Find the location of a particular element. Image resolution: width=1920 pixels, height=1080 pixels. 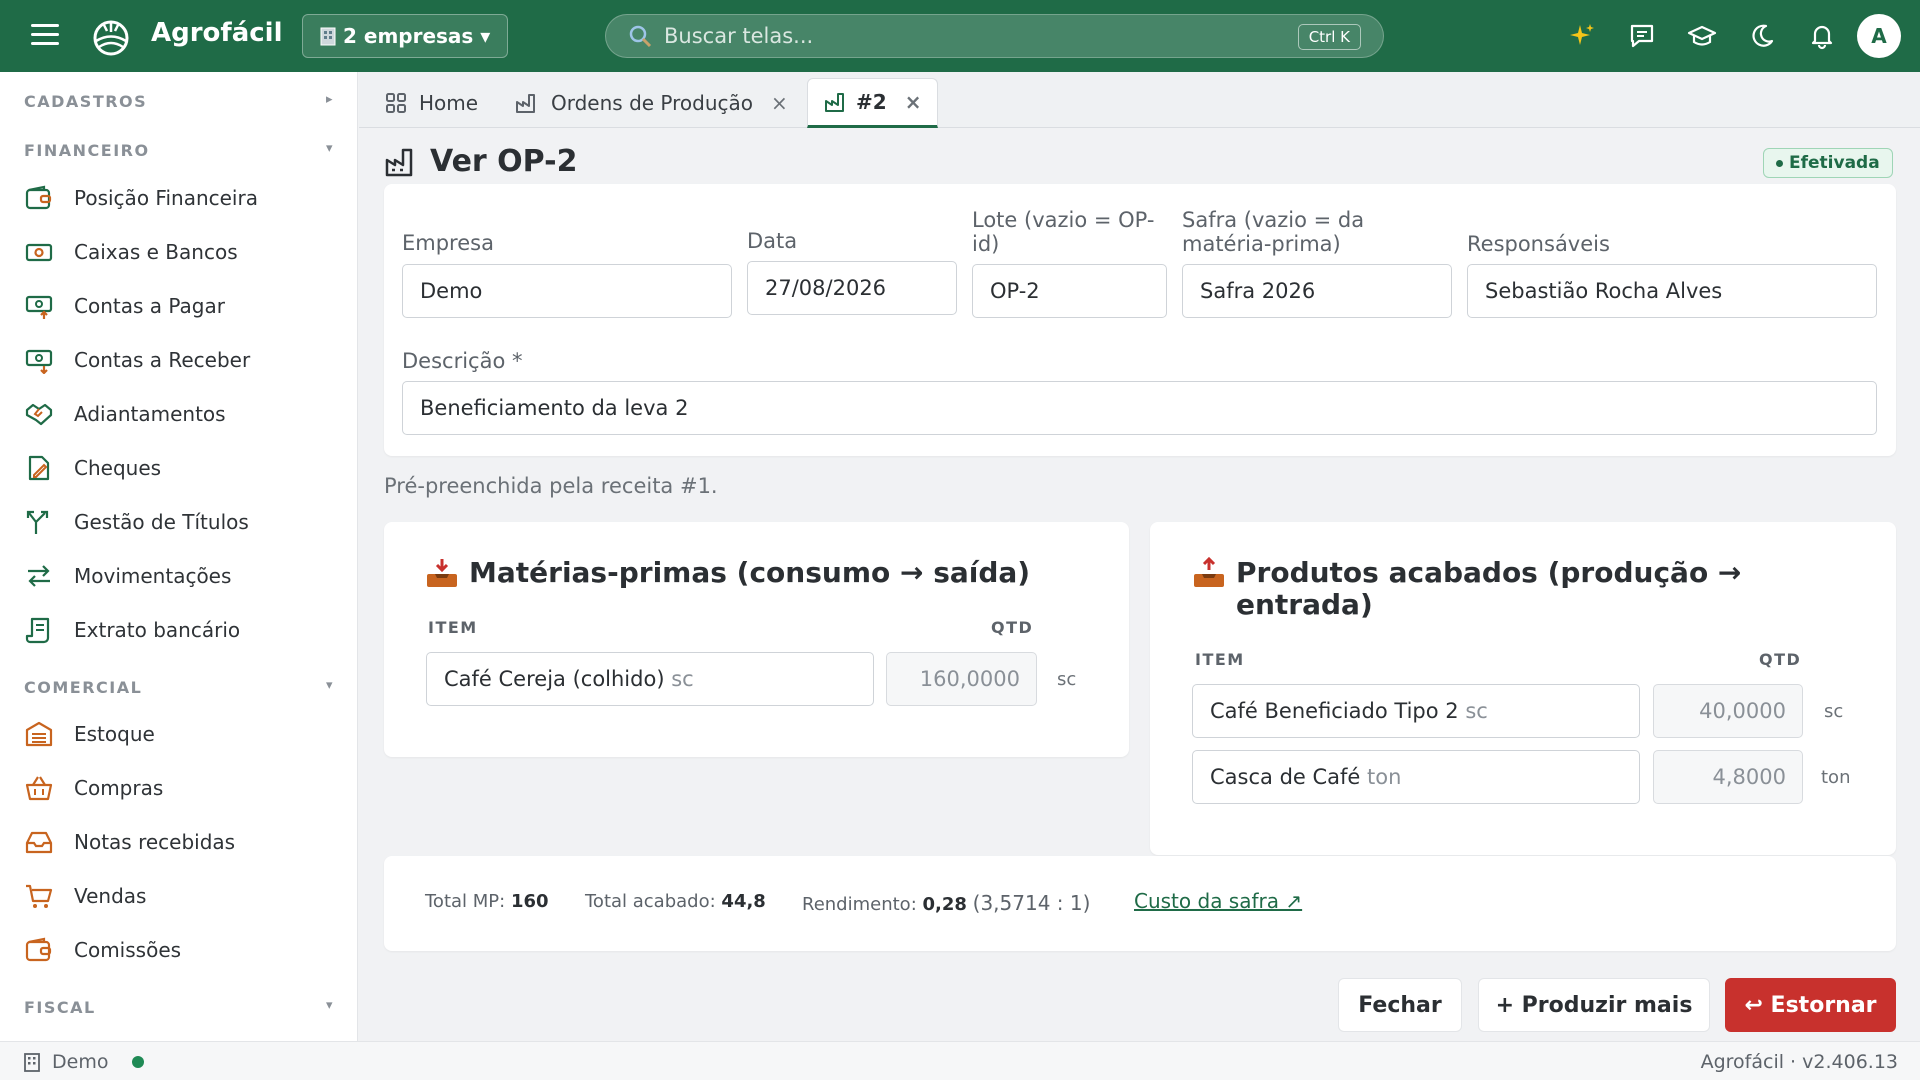

sidebar-item-notas-recebidas: Notas recebidas is located at coordinates (179, 842).